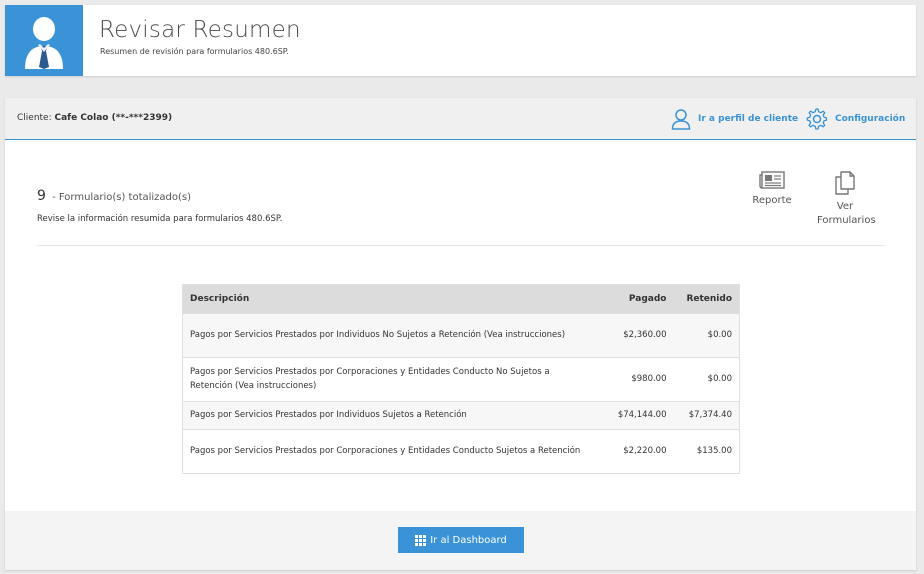 The image size is (924, 574). Describe the element at coordinates (41, 196) in the screenshot. I see `forms-count: 9` at that location.